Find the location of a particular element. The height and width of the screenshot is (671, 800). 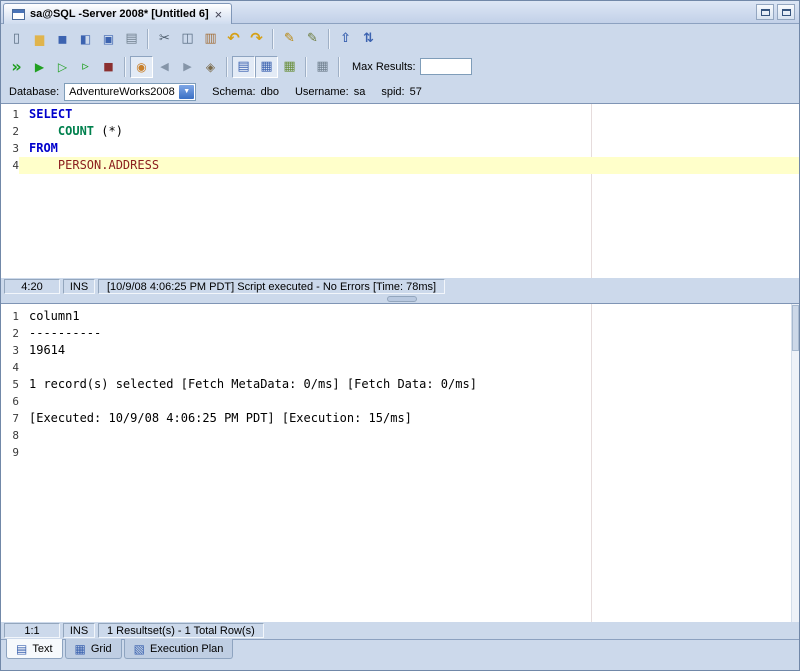

result-text: column1 is located at coordinates (54, 316).